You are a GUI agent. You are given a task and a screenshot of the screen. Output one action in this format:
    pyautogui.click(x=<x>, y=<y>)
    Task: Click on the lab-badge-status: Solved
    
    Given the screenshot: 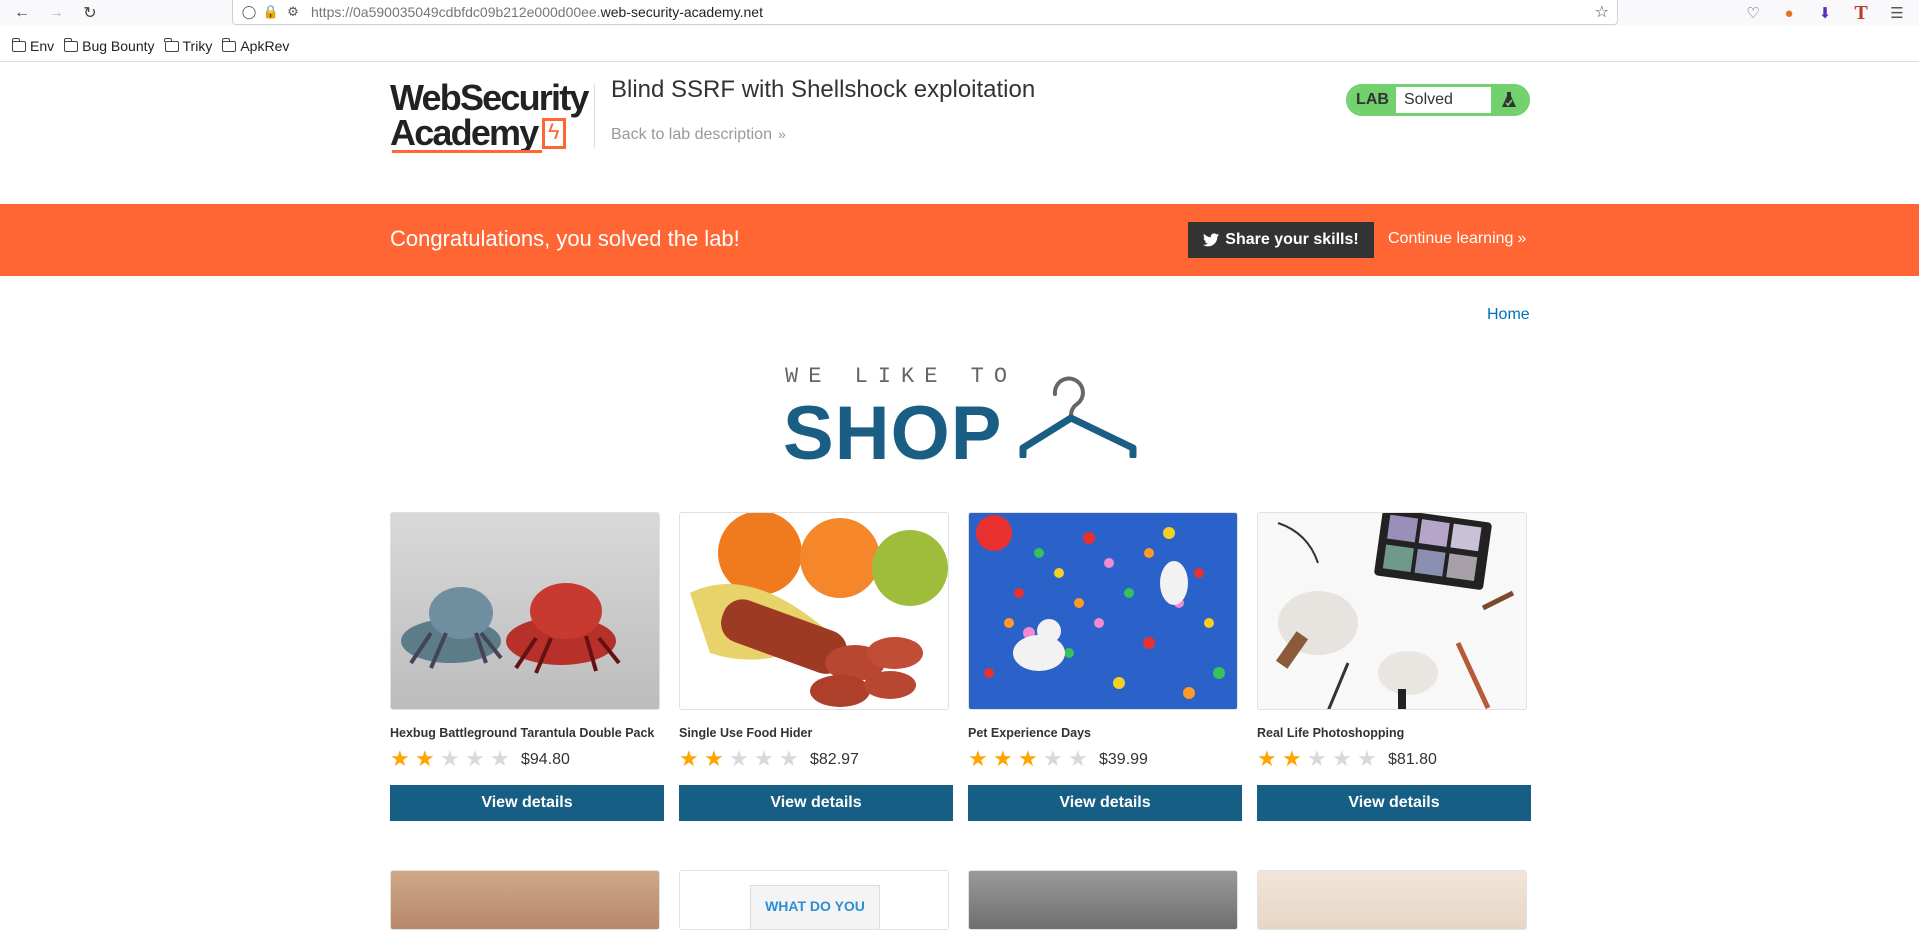 What is the action you would take?
    pyautogui.click(x=1428, y=99)
    